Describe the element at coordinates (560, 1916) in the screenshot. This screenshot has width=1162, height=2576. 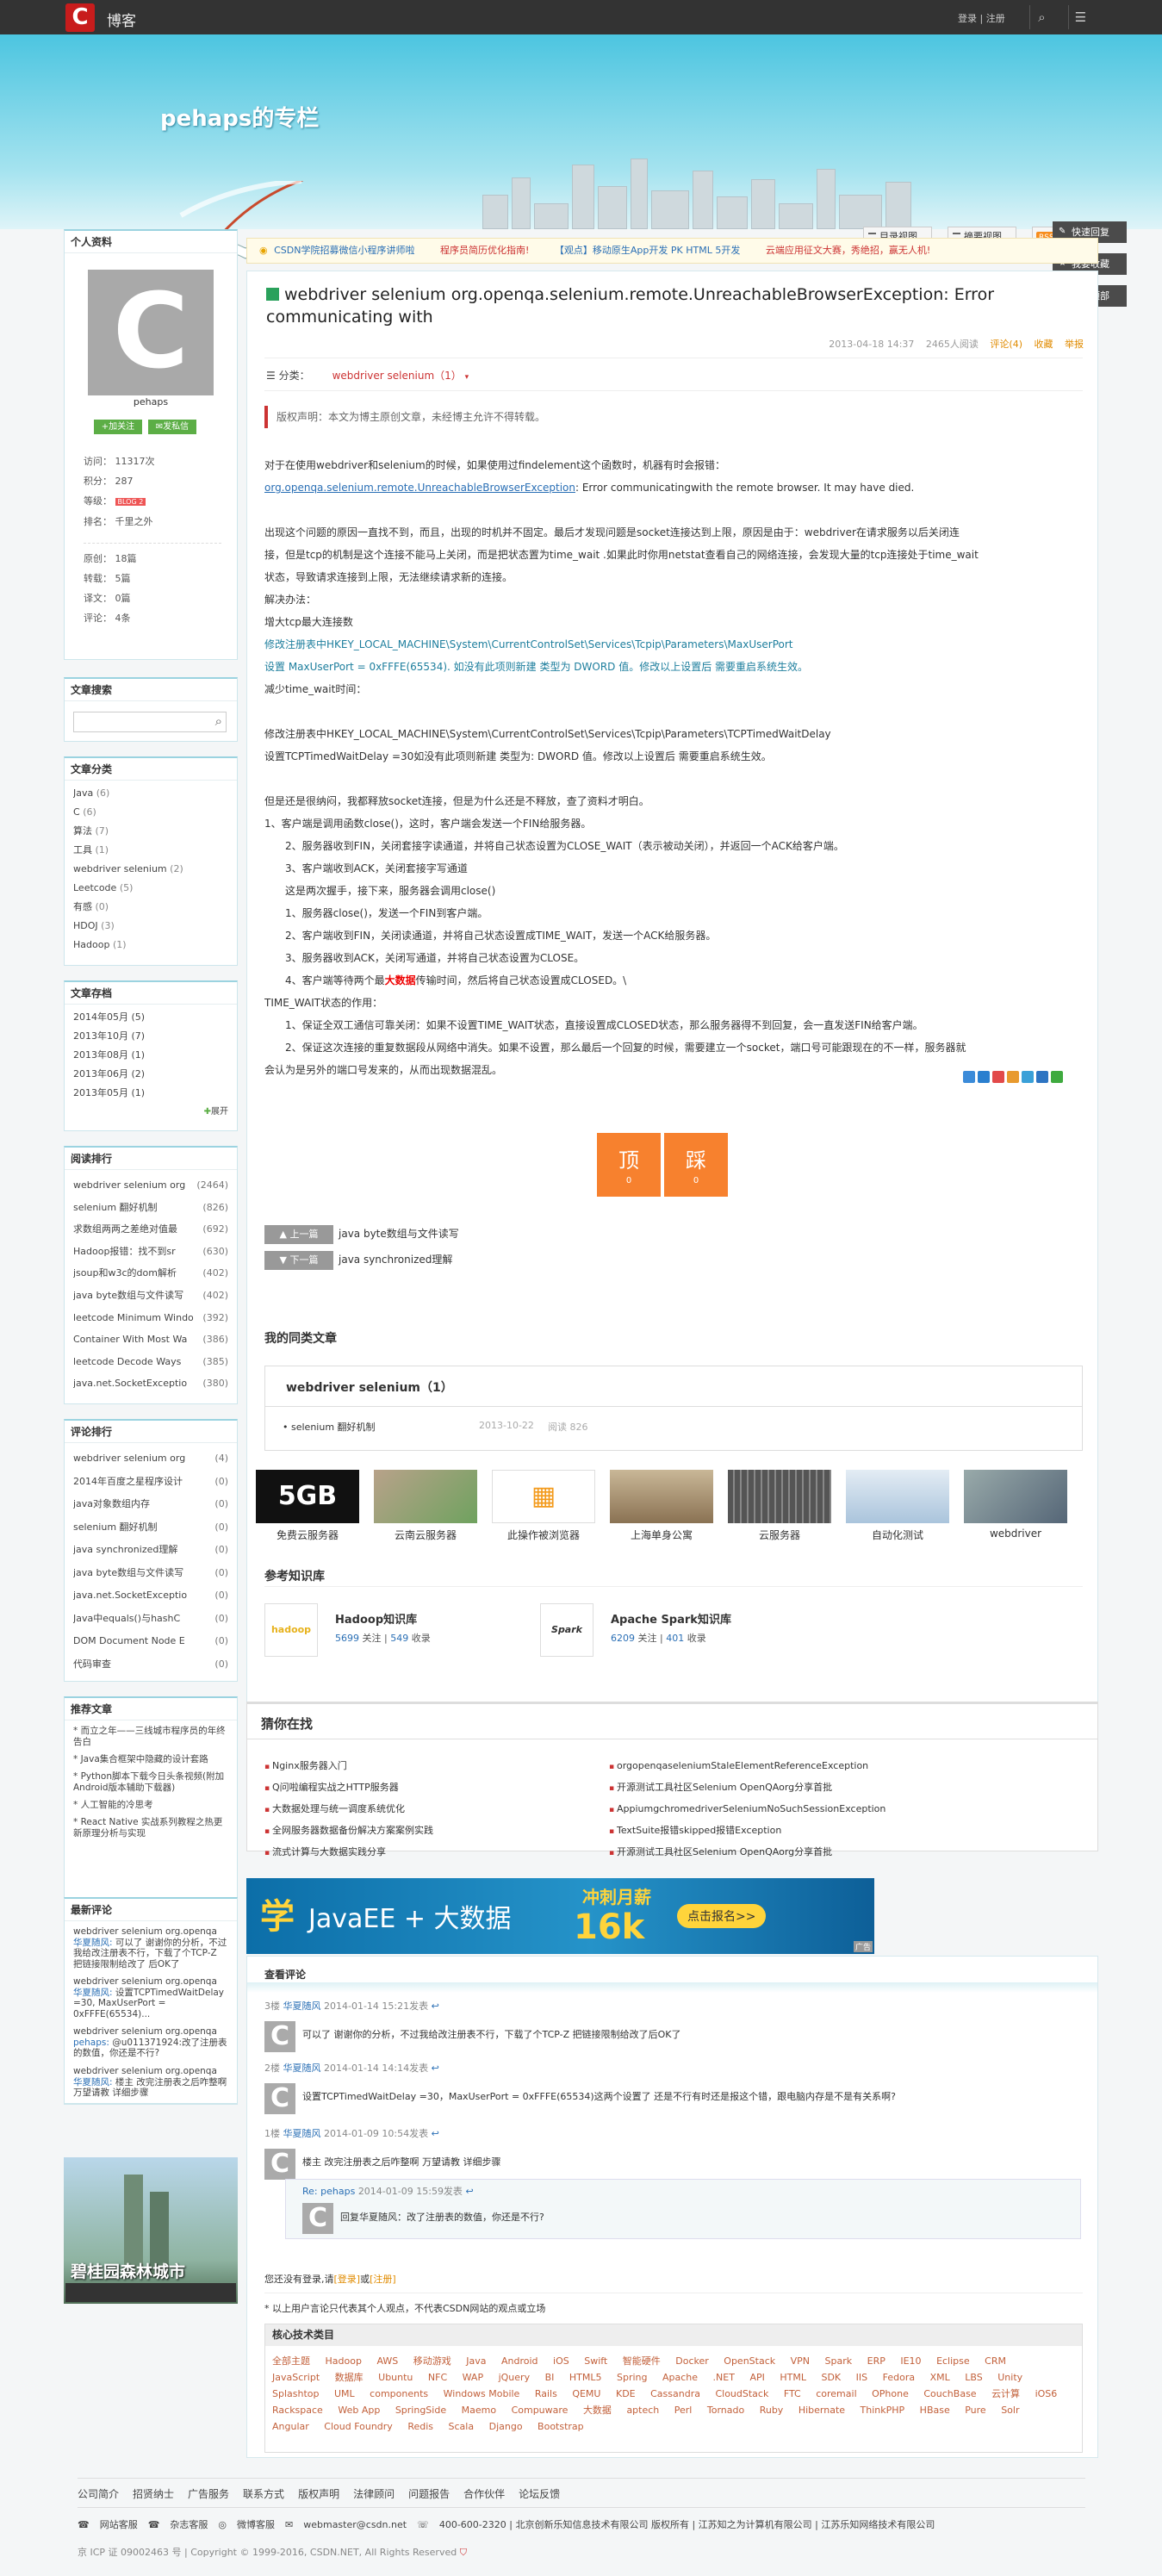
I see `banner-ad: 学 JavaEE + 大数据 冲刺月薪 16k 点击报名>> 广告` at that location.